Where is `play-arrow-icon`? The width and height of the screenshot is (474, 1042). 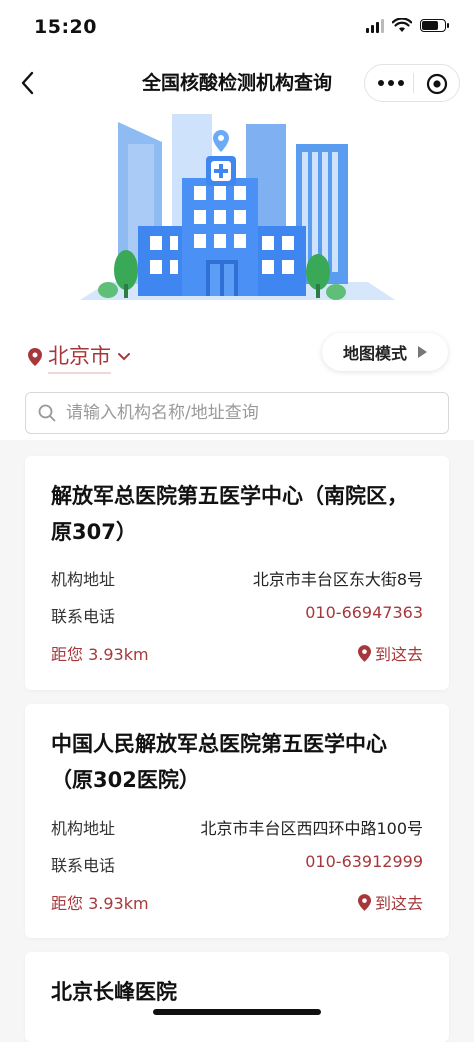
play-arrow-icon is located at coordinates (422, 352).